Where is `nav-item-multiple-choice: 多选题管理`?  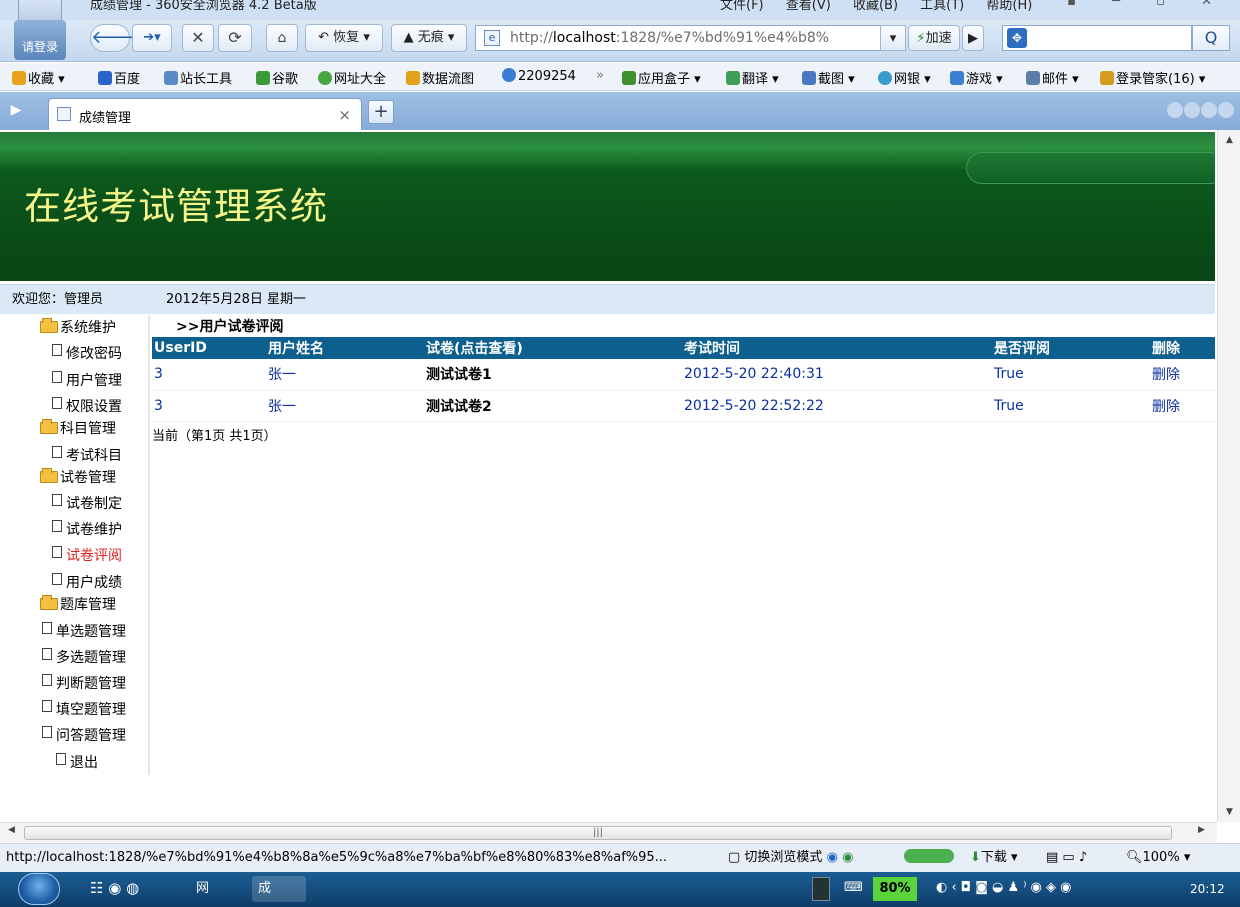 nav-item-multiple-choice: 多选题管理 is located at coordinates (84, 657).